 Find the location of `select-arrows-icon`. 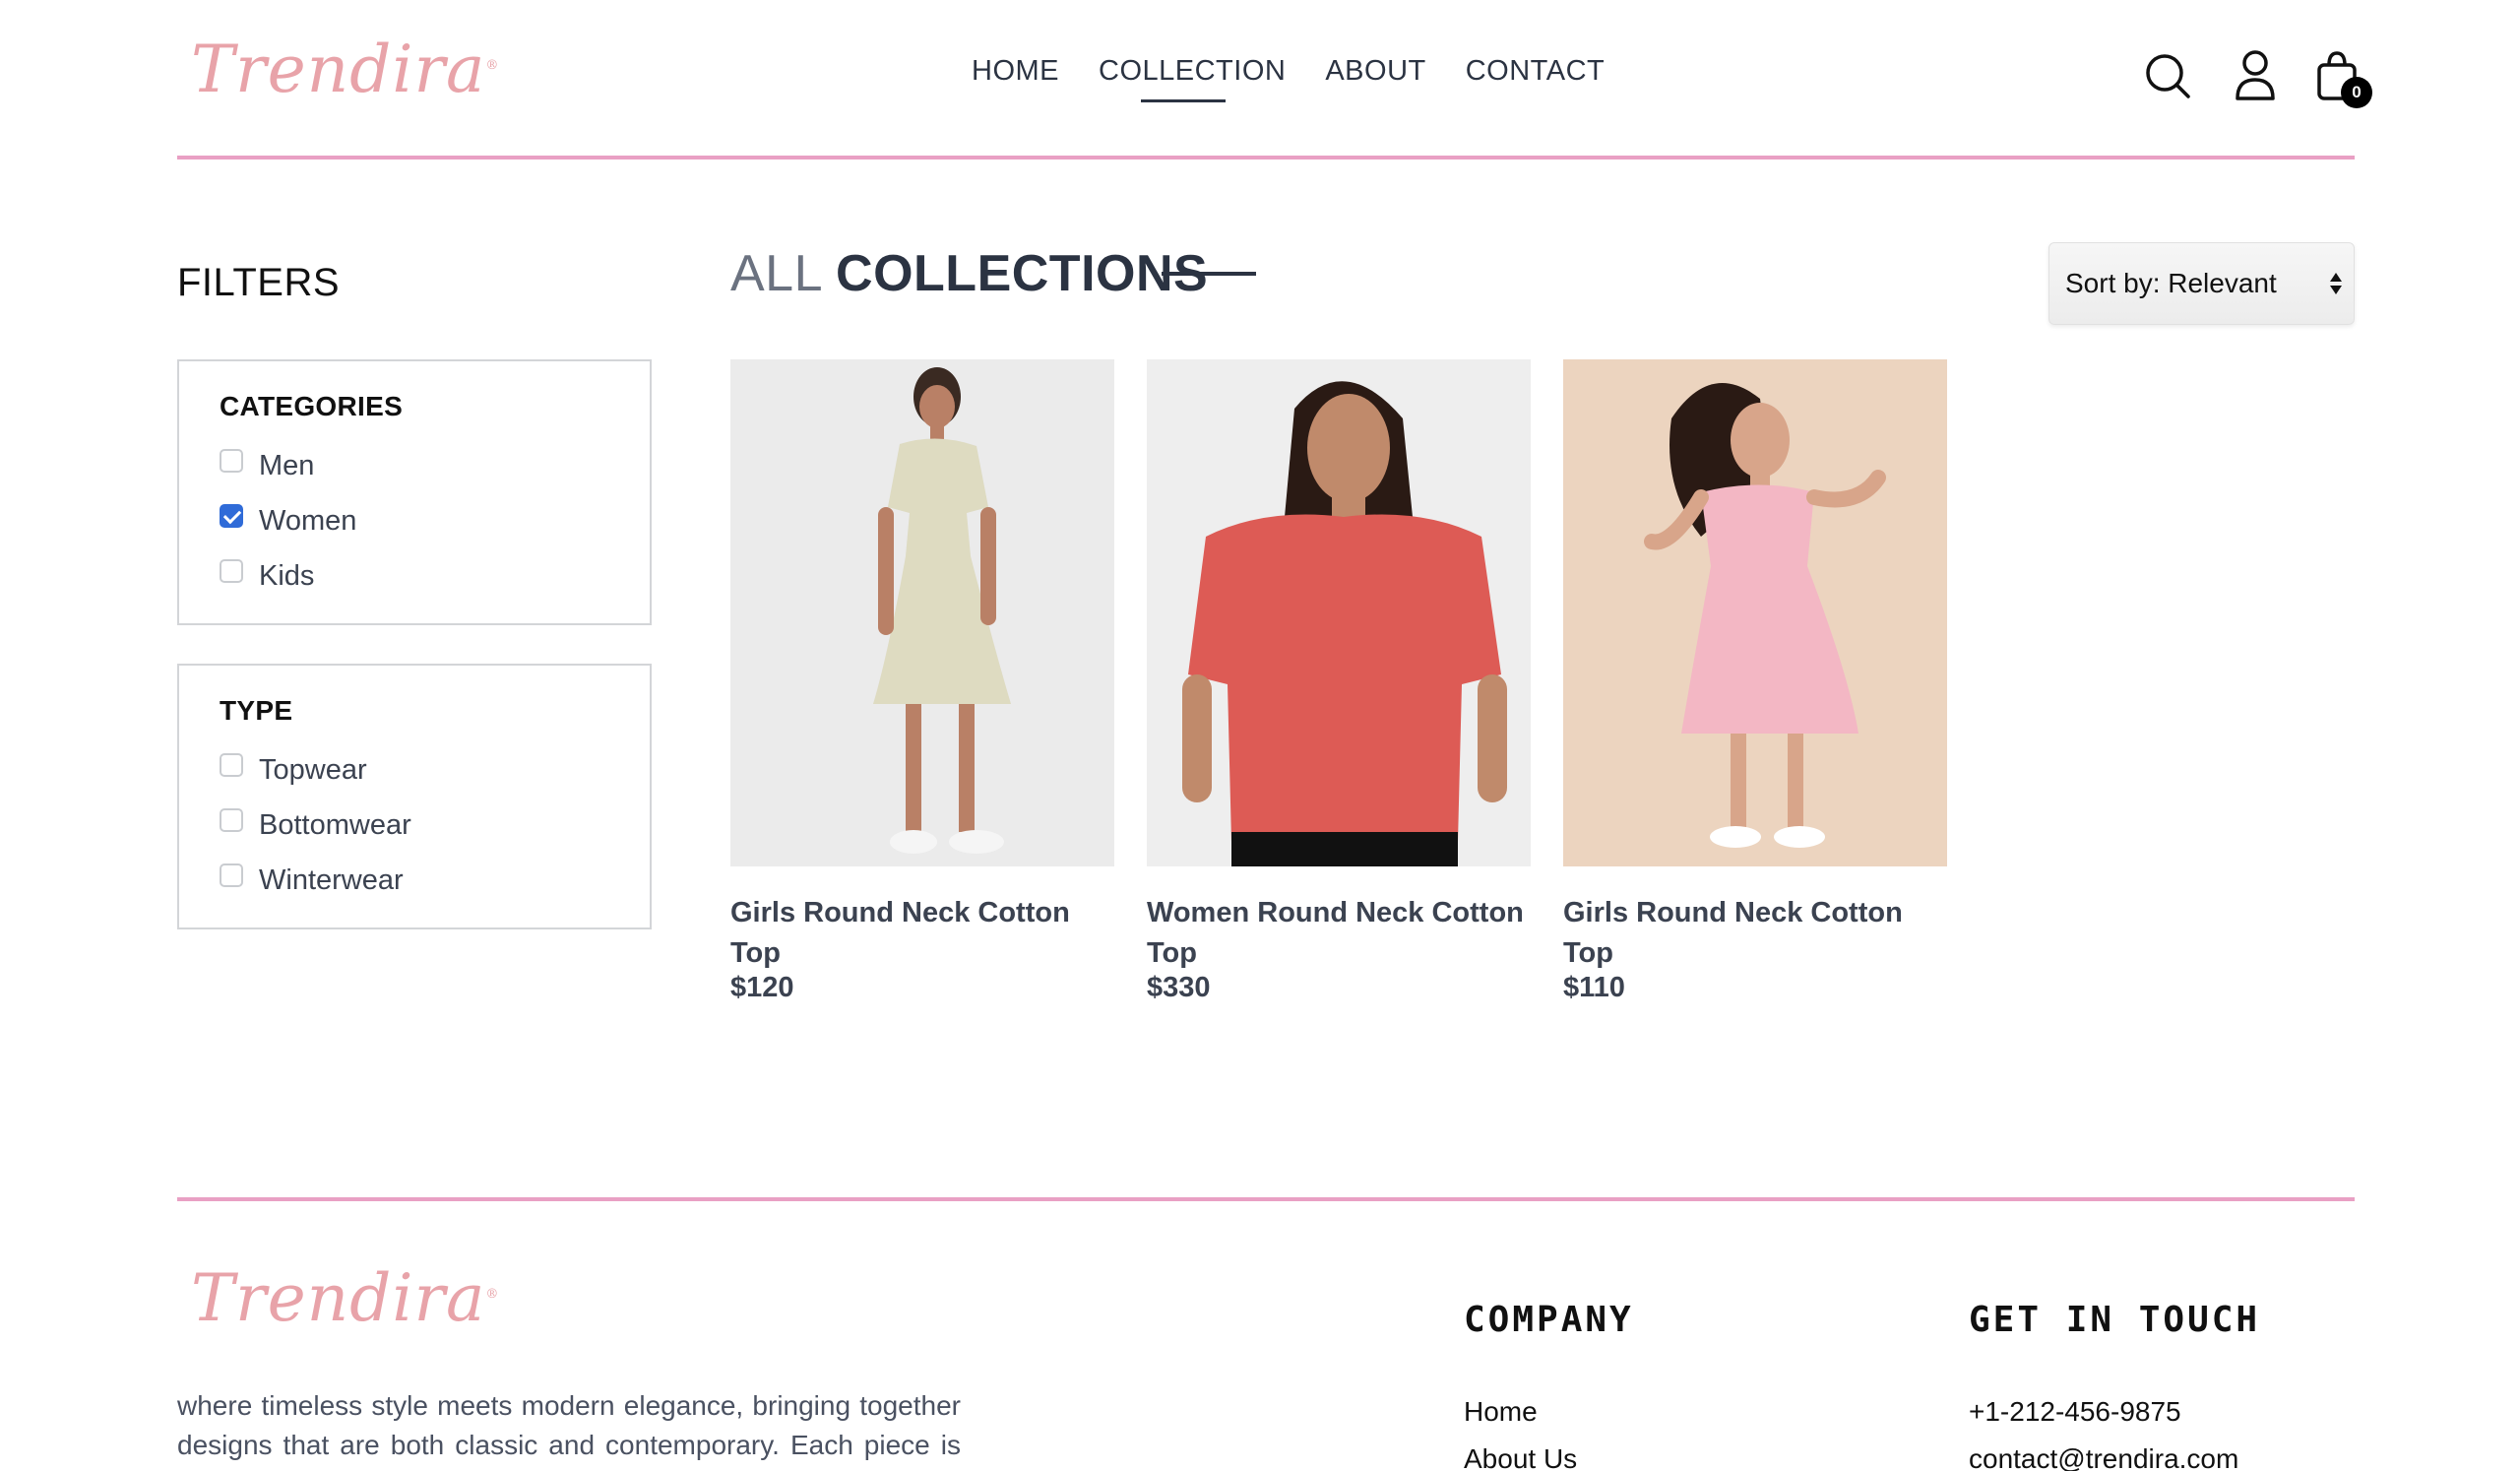

select-arrows-icon is located at coordinates (2336, 283).